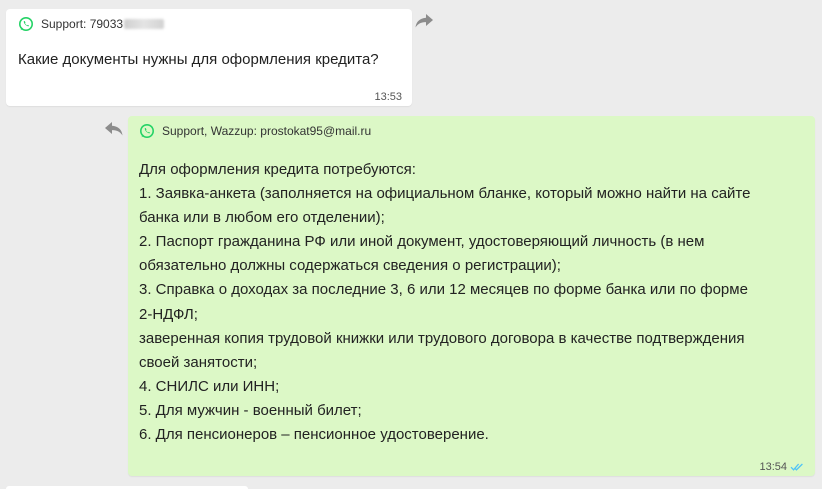 The width and height of the screenshot is (822, 489). I want to click on sender-name: Support: 79033, so click(82, 24).